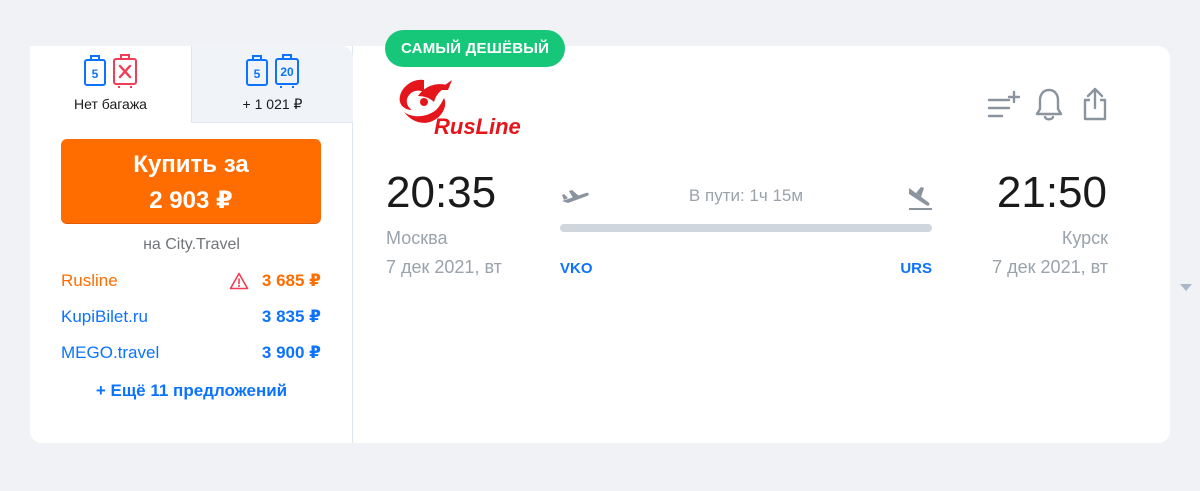 The height and width of the screenshot is (491, 1200). What do you see at coordinates (239, 281) in the screenshot?
I see `warning-icon` at bounding box center [239, 281].